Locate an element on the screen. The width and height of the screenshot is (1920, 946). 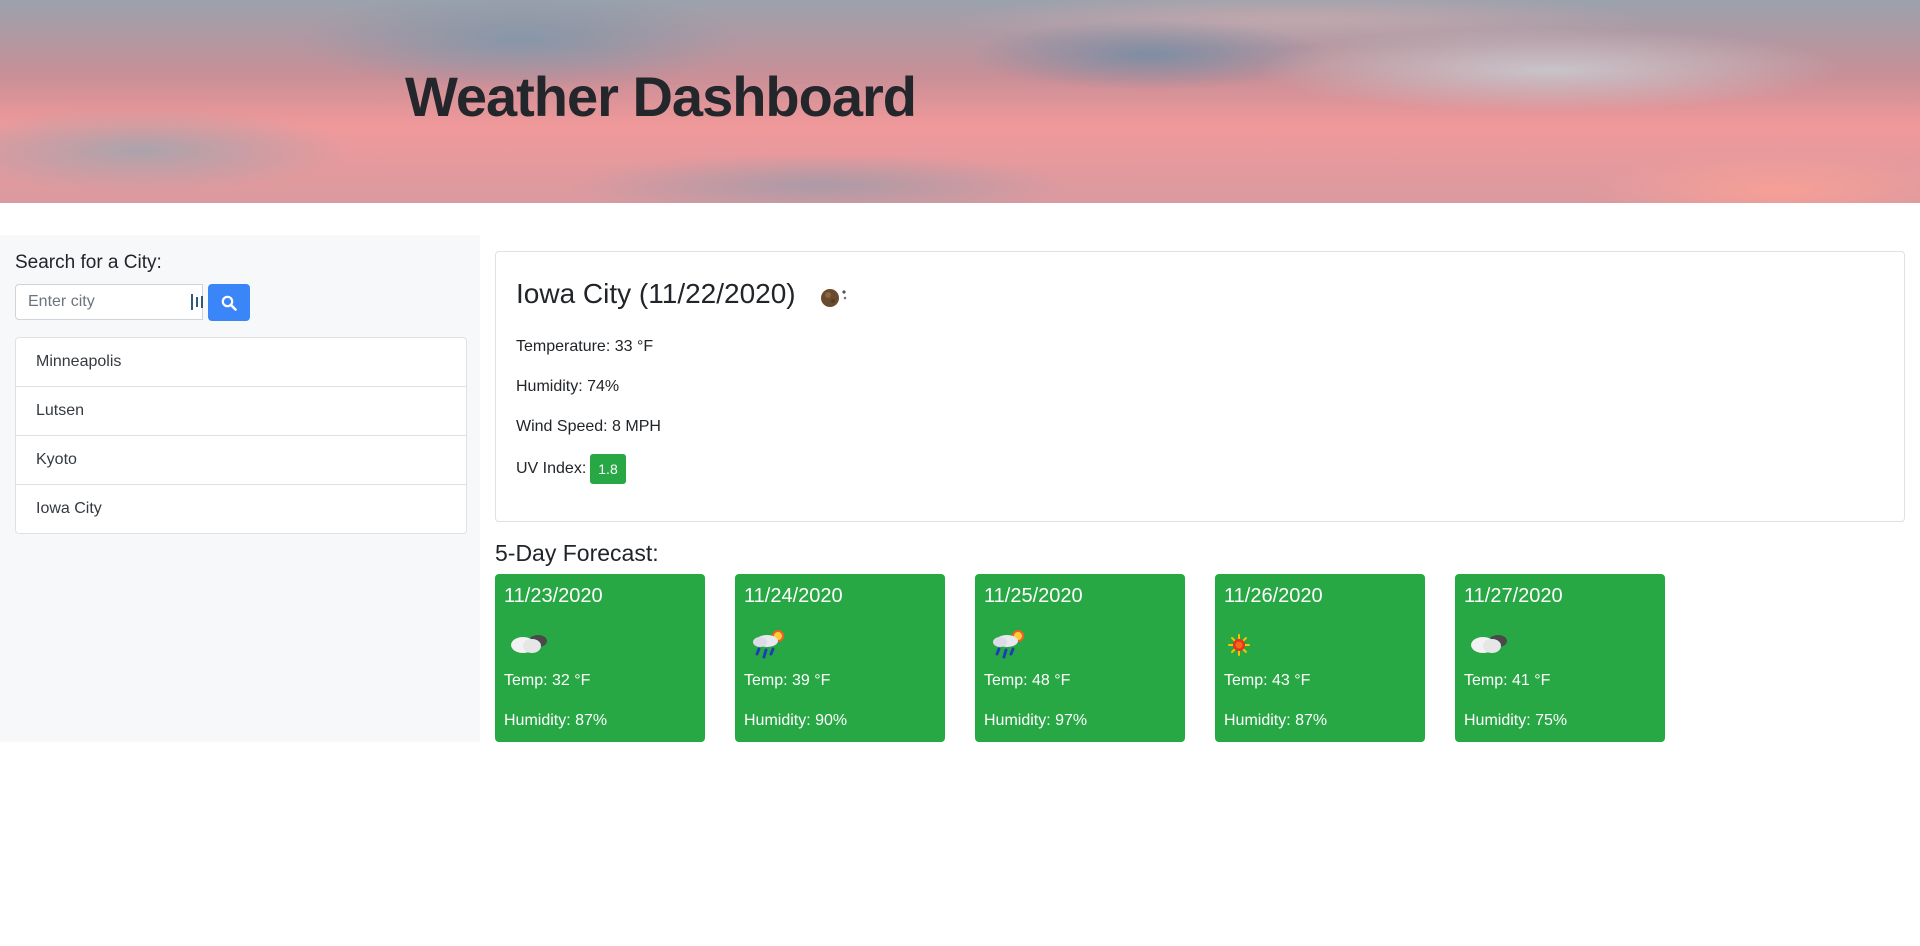
search-button is located at coordinates (229, 302).